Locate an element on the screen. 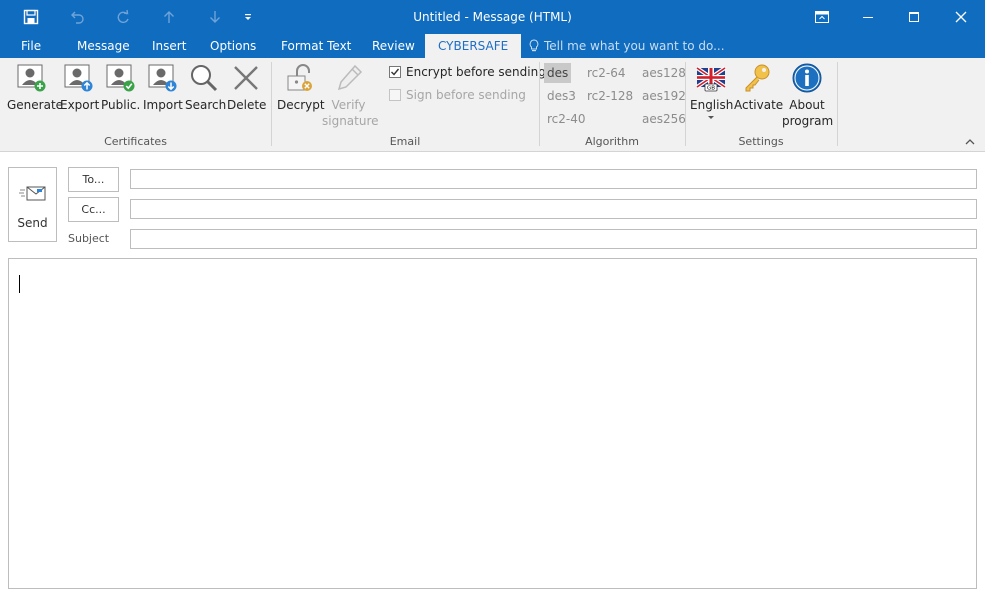 Image resolution: width=985 pixels, height=598 pixels. subject-field is located at coordinates (553, 239).